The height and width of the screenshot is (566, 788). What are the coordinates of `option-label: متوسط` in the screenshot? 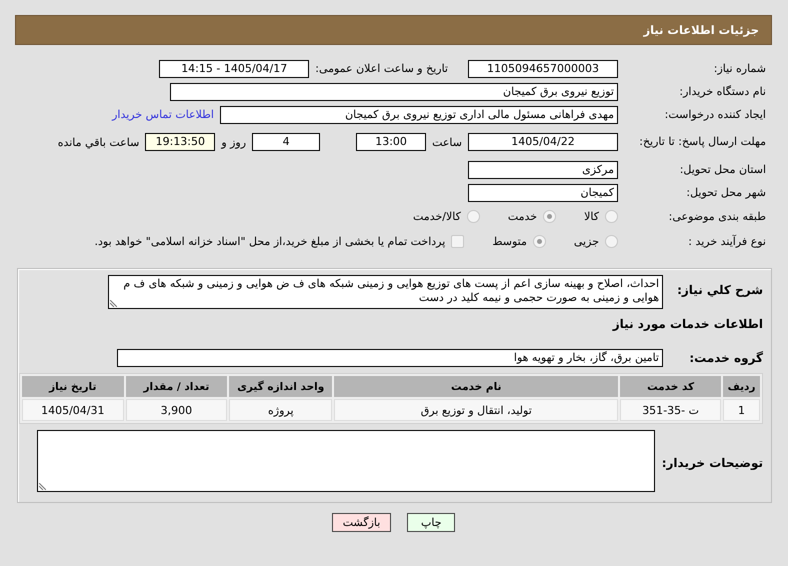 It's located at (509, 241).